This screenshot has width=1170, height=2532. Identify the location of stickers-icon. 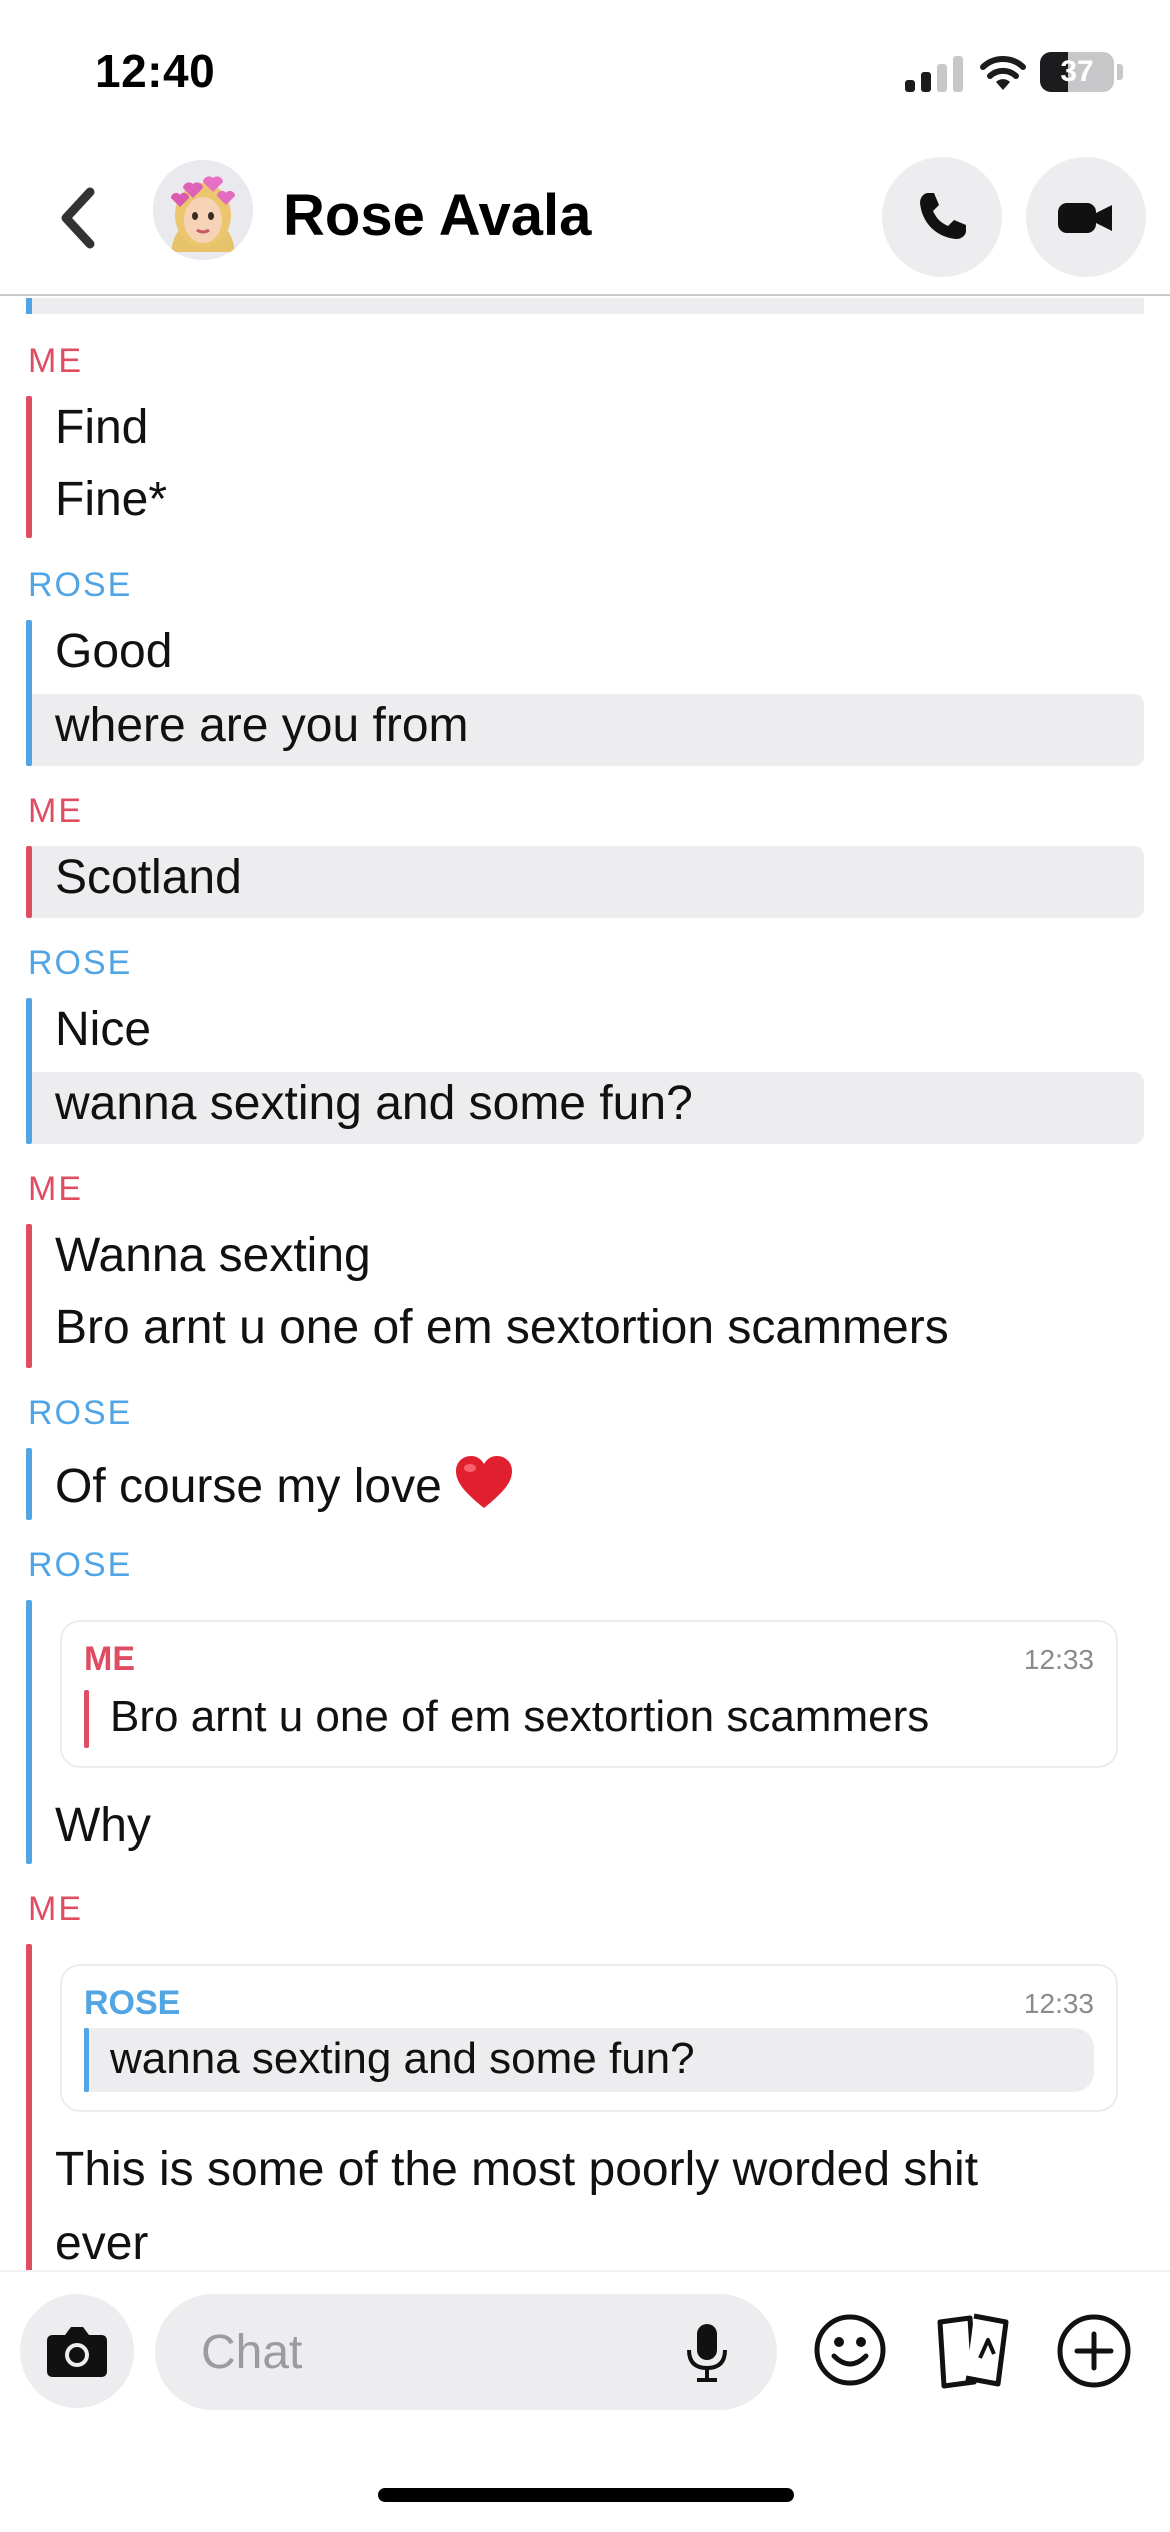
(973, 2350).